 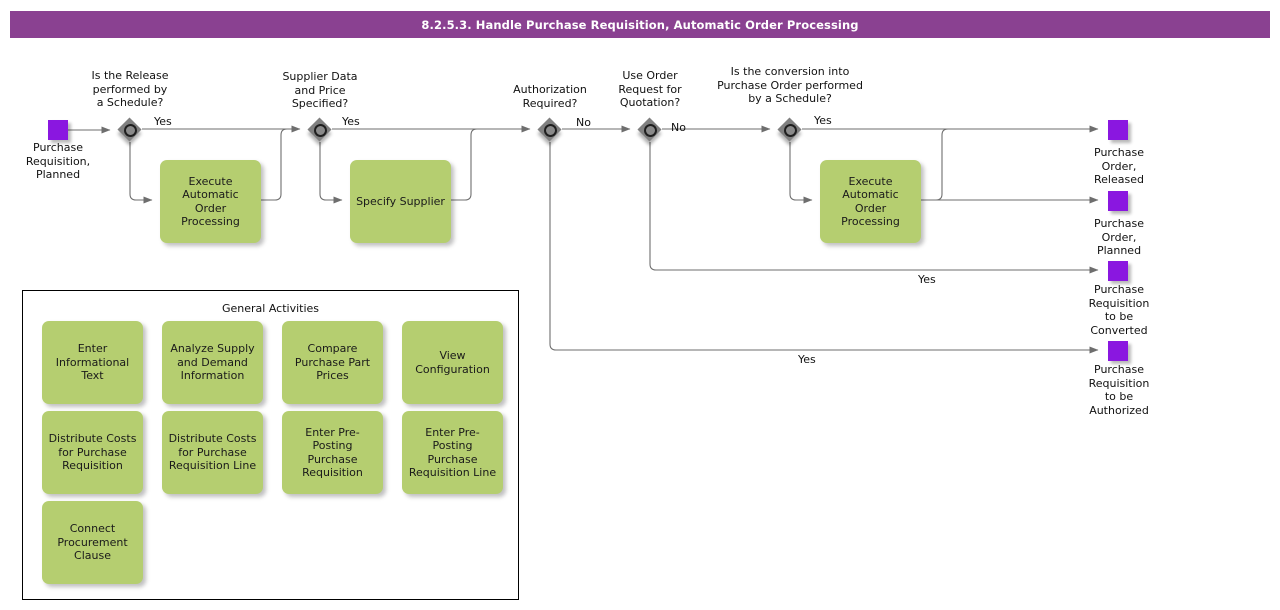 I want to click on gateway-release-schedule, so click(x=129, y=129).